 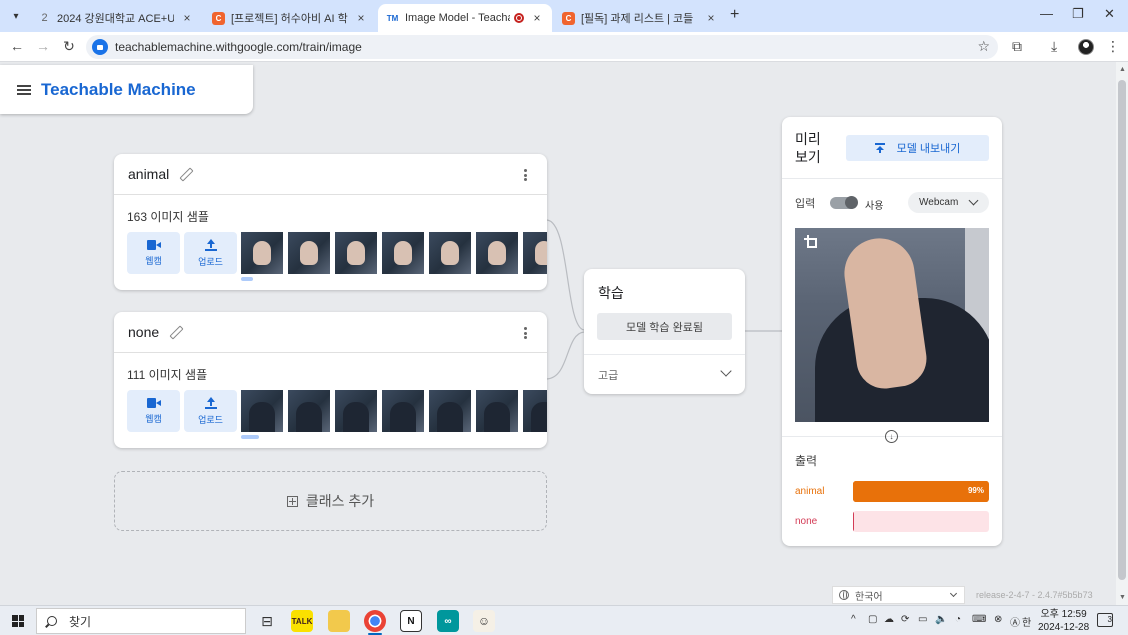 I want to click on forward-icon: →, so click(x=43, y=46).